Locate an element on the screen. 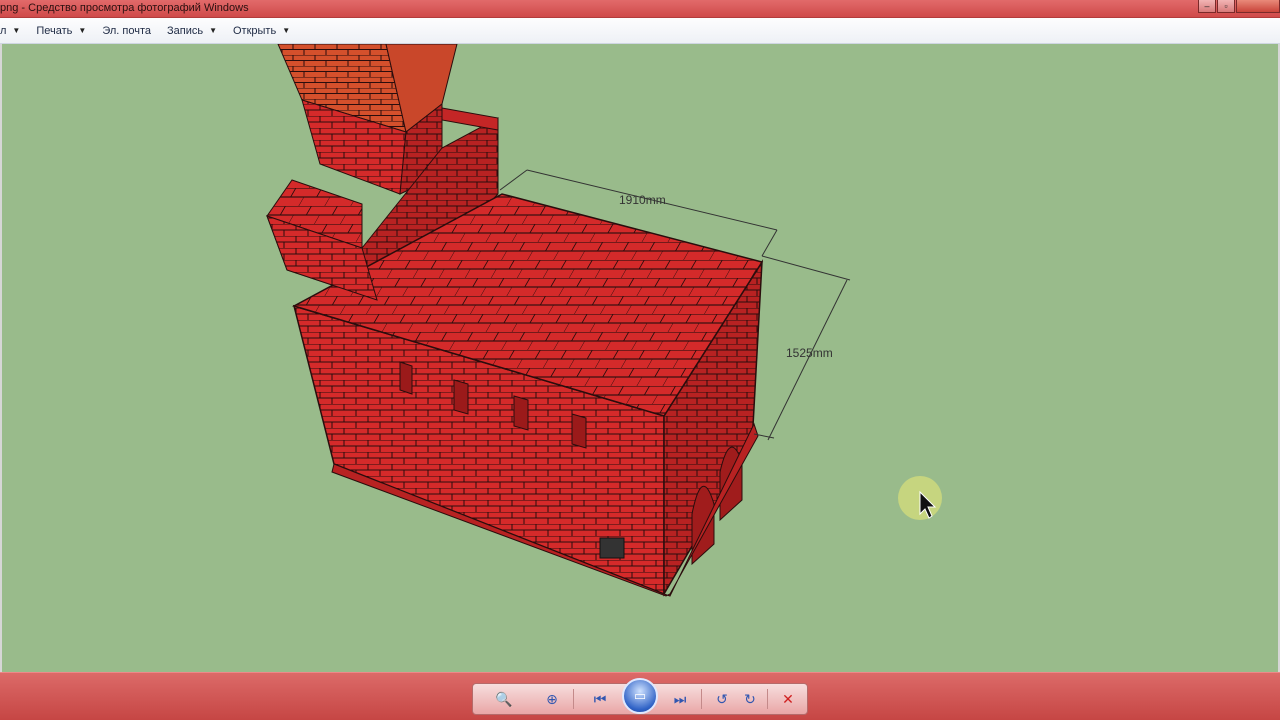 Image resolution: width=1280 pixels, height=720 pixels. menu-open: Открыть ▼ is located at coordinates (261, 31).